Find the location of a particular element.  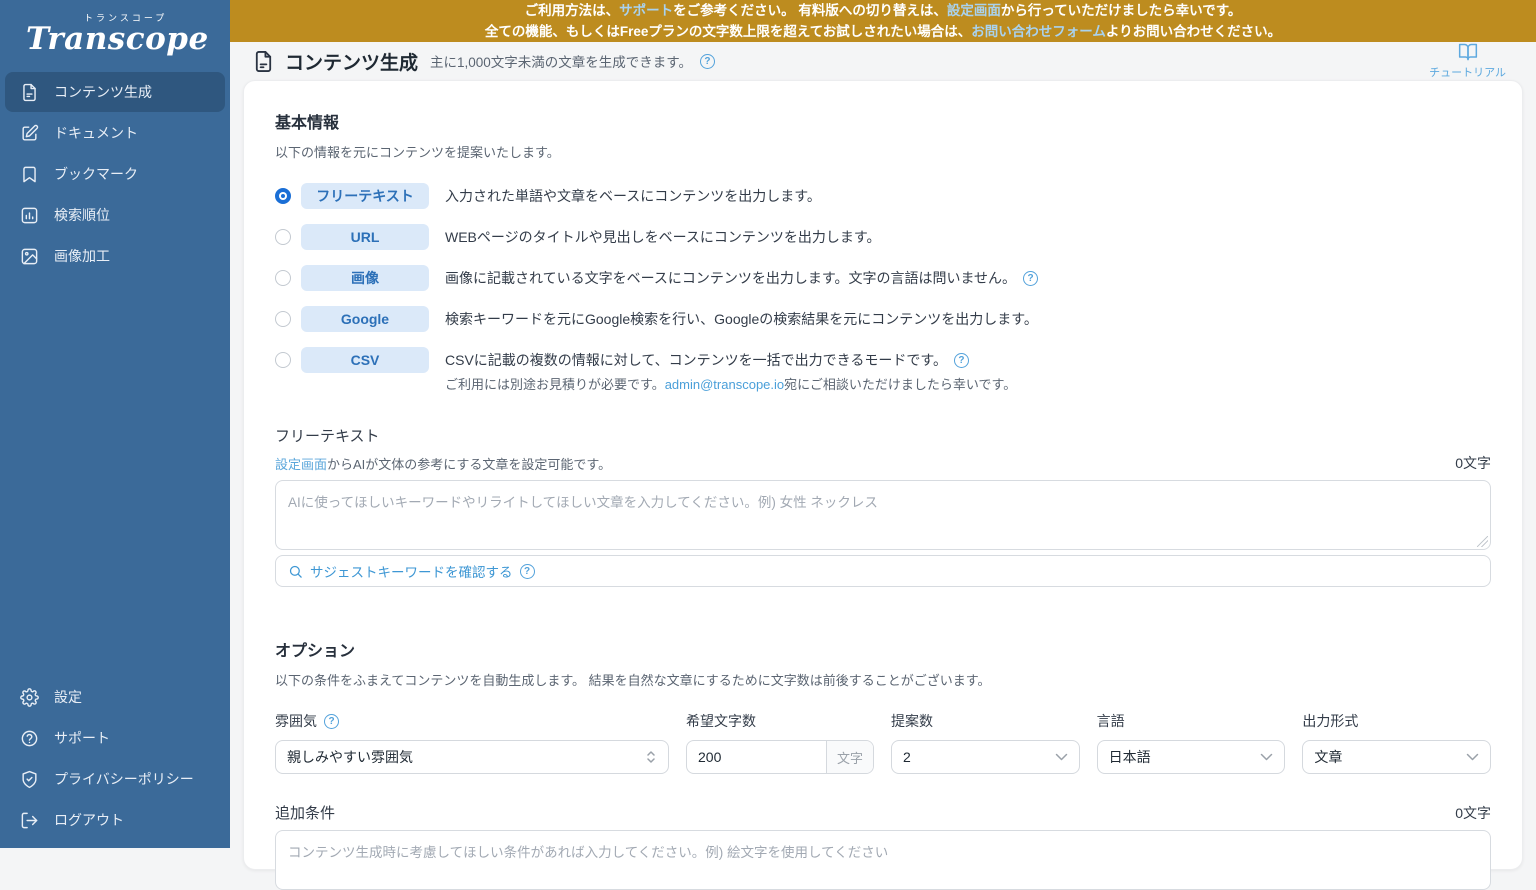

free-text-label: フリーテキスト is located at coordinates (327, 436).